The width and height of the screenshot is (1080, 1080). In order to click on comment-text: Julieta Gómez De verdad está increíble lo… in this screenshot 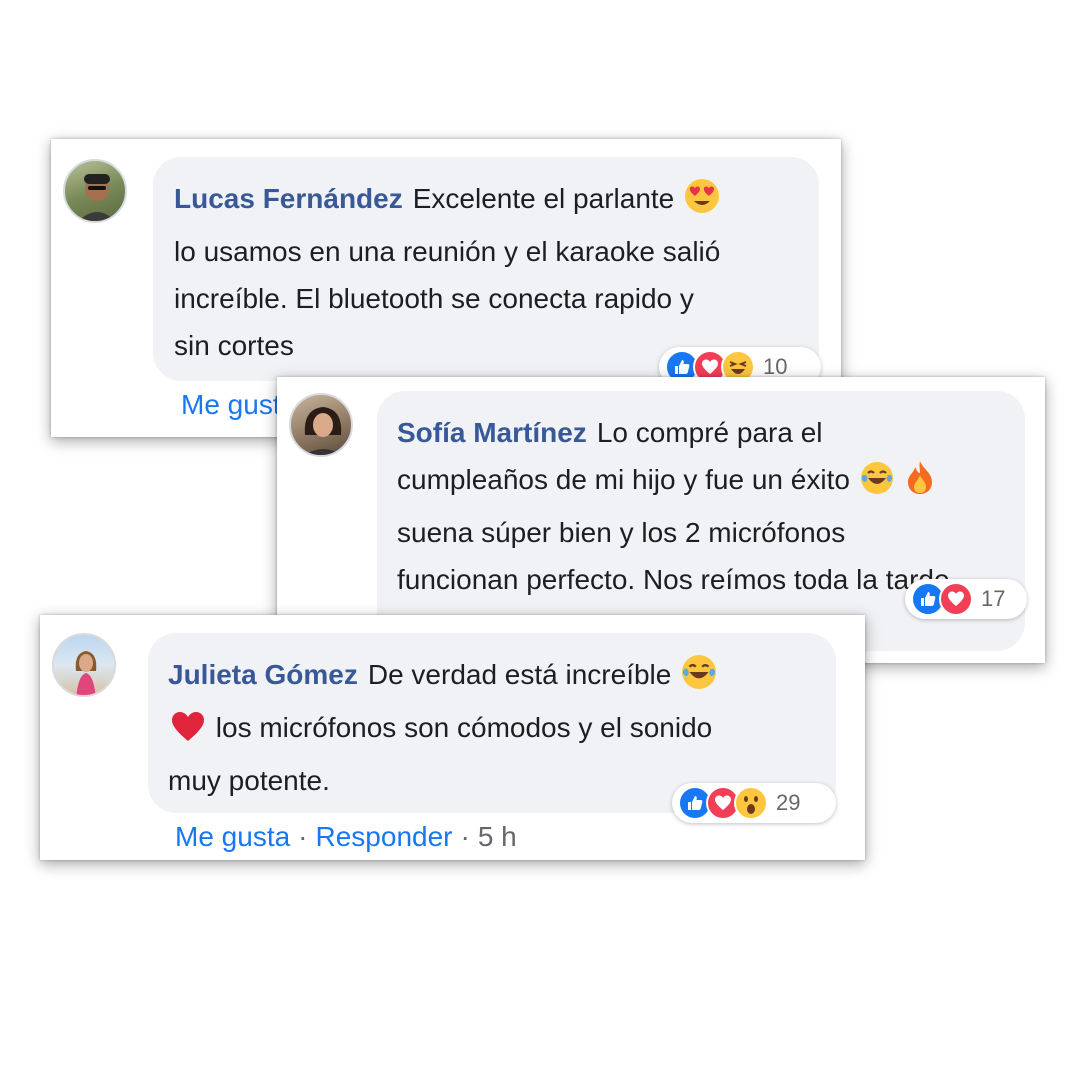, I will do `click(508, 727)`.